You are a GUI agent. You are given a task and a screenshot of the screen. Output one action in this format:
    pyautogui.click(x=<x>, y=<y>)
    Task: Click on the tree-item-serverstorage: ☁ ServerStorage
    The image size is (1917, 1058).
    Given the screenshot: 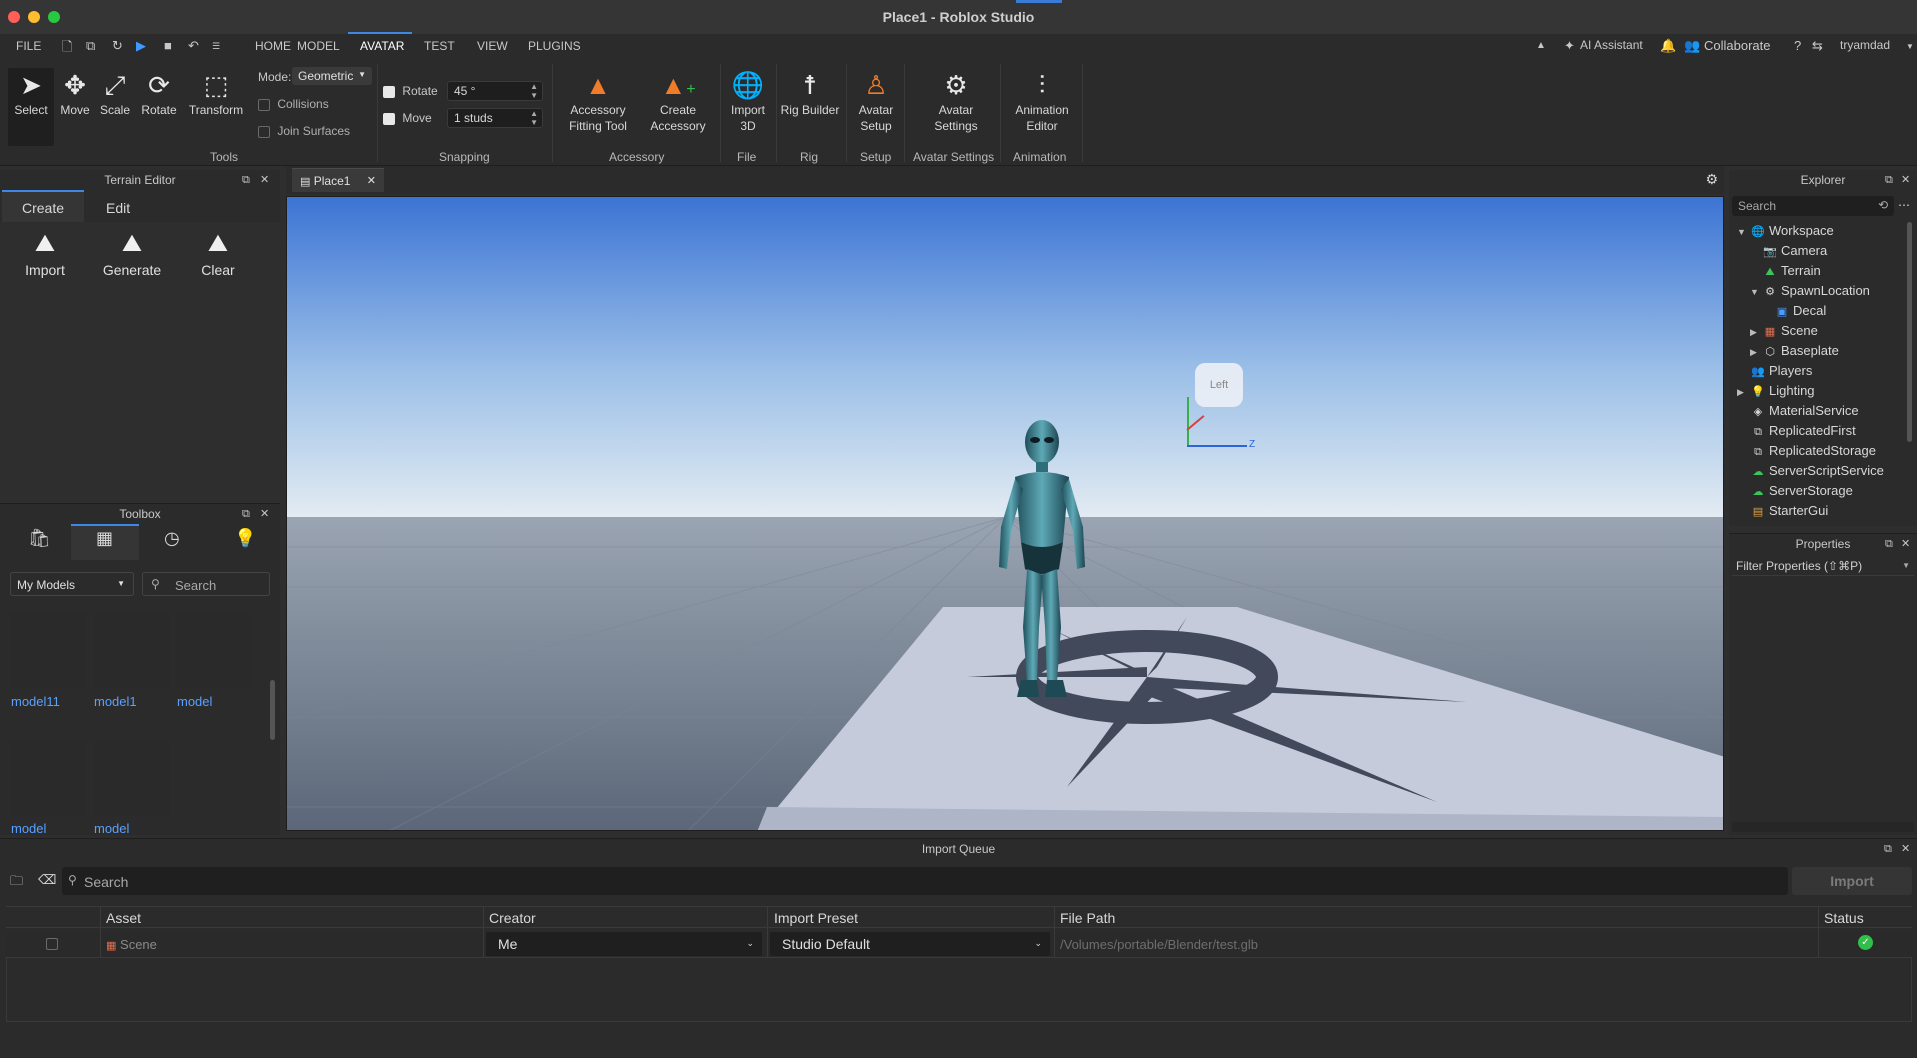 What is the action you would take?
    pyautogui.click(x=1802, y=490)
    